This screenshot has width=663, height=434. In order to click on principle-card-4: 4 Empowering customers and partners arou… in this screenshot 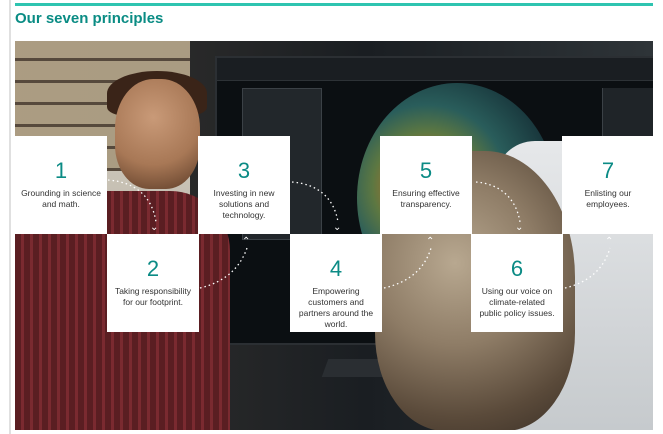, I will do `click(336, 283)`.